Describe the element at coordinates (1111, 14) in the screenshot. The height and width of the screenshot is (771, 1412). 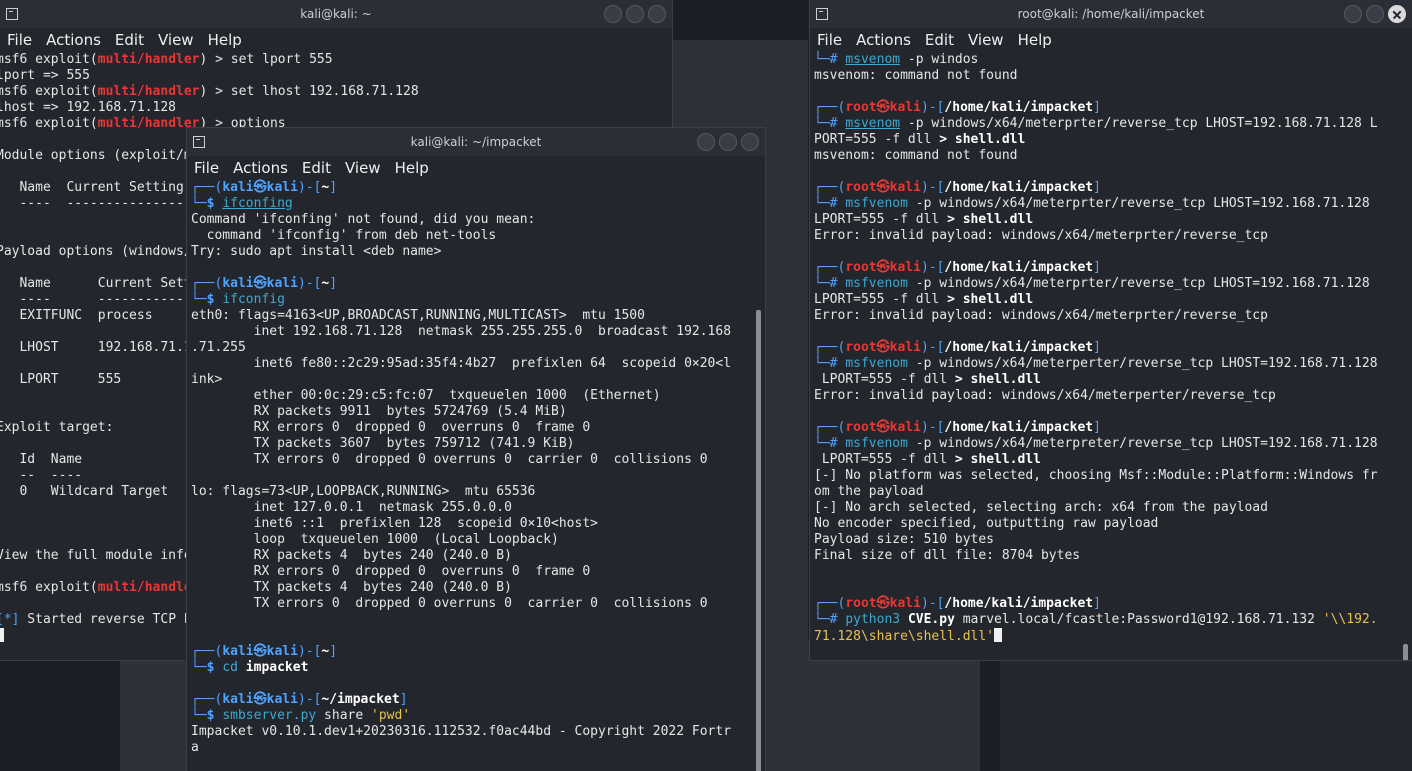
I see `title-bar: root@kali: /home/kali/impacket` at that location.